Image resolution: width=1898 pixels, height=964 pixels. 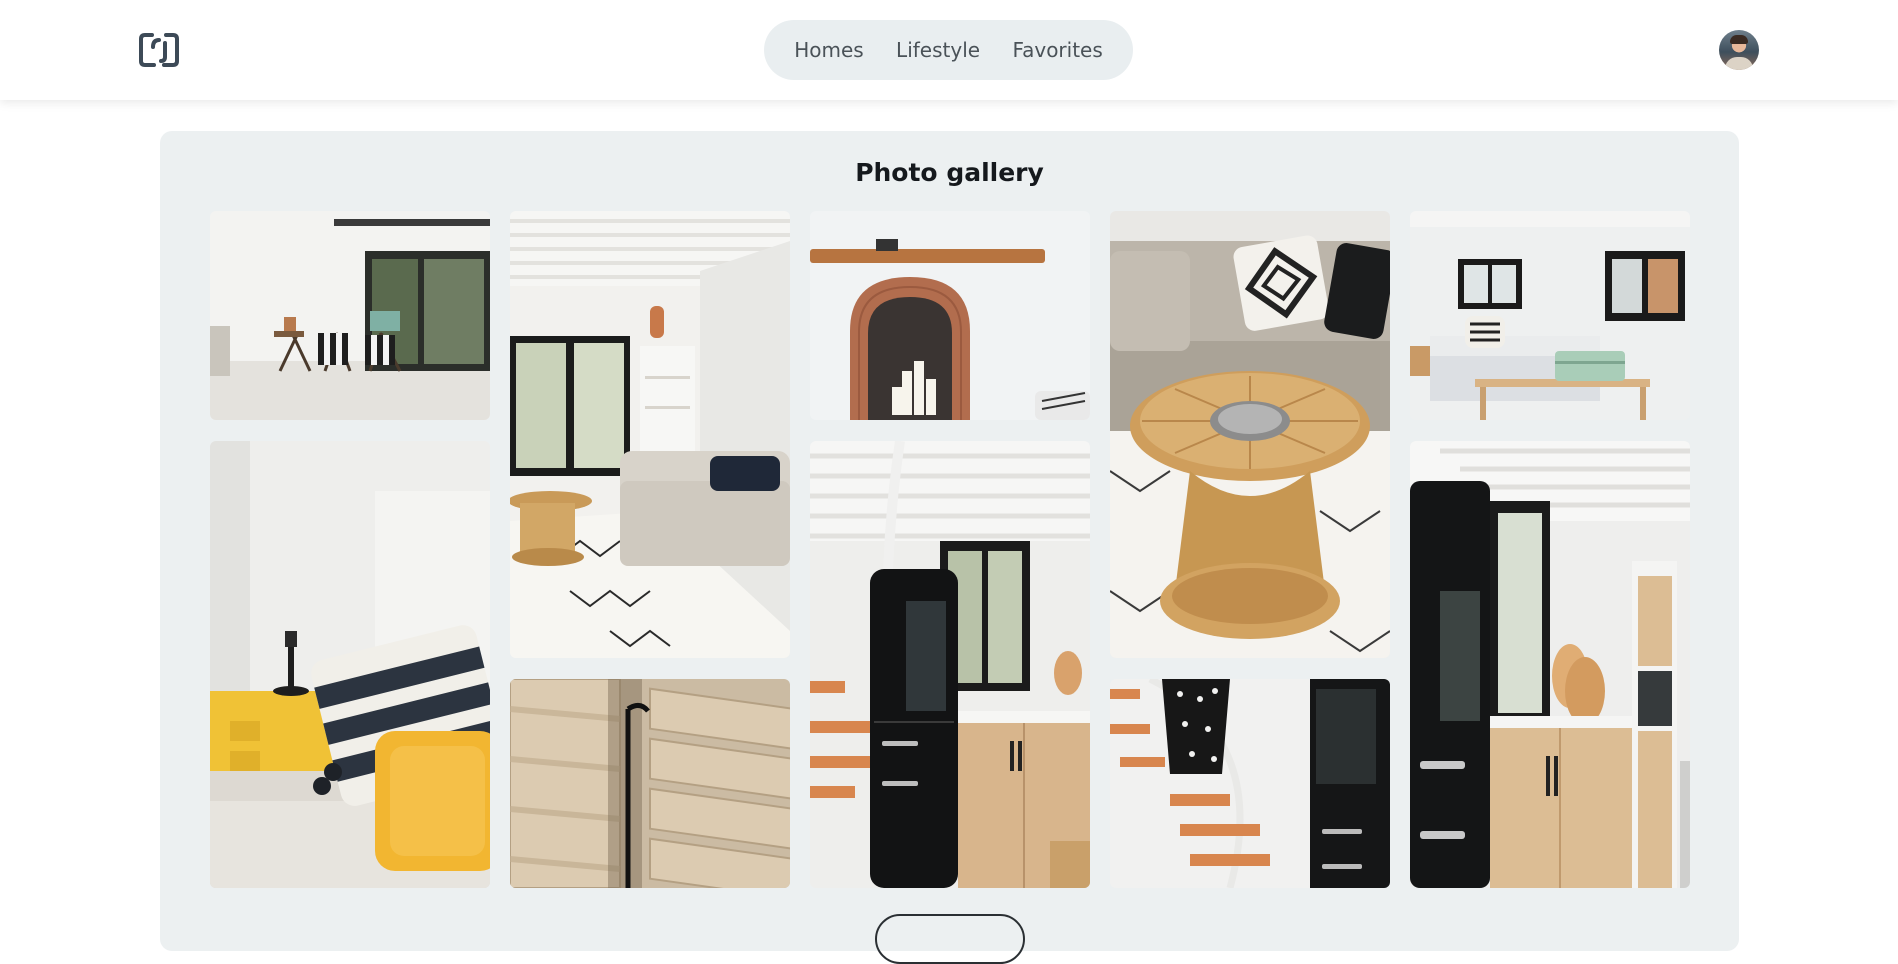 What do you see at coordinates (949, 172) in the screenshot?
I see `gallery-title: Photo gallery` at bounding box center [949, 172].